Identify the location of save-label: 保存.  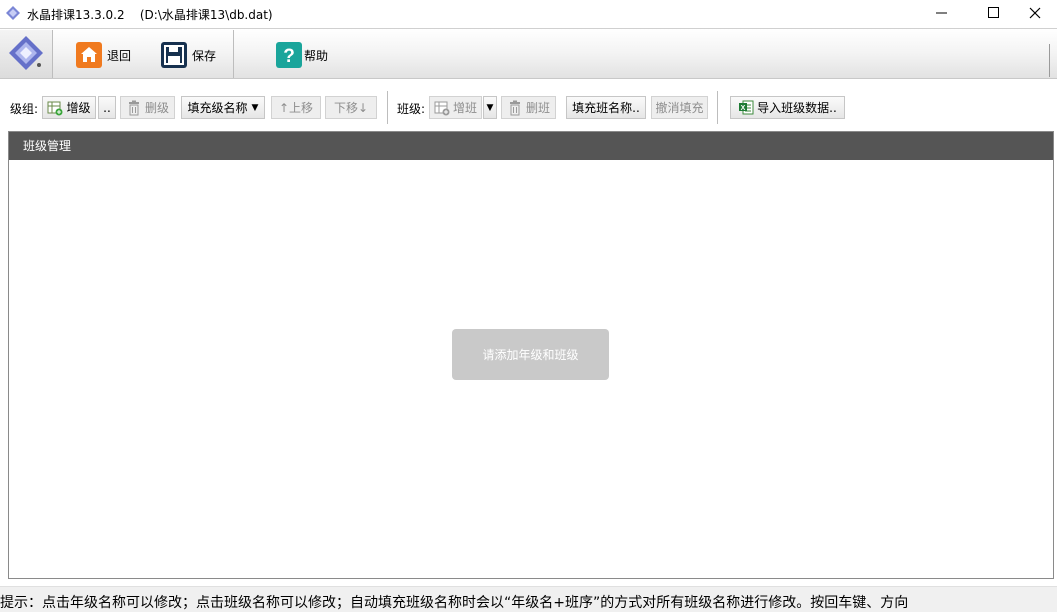
(204, 55).